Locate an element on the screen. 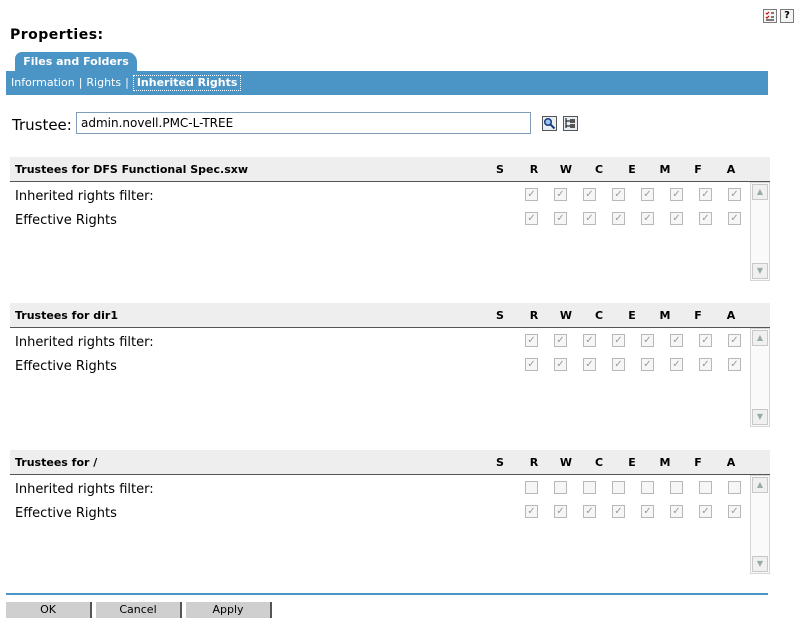  trustee-input is located at coordinates (303, 123).